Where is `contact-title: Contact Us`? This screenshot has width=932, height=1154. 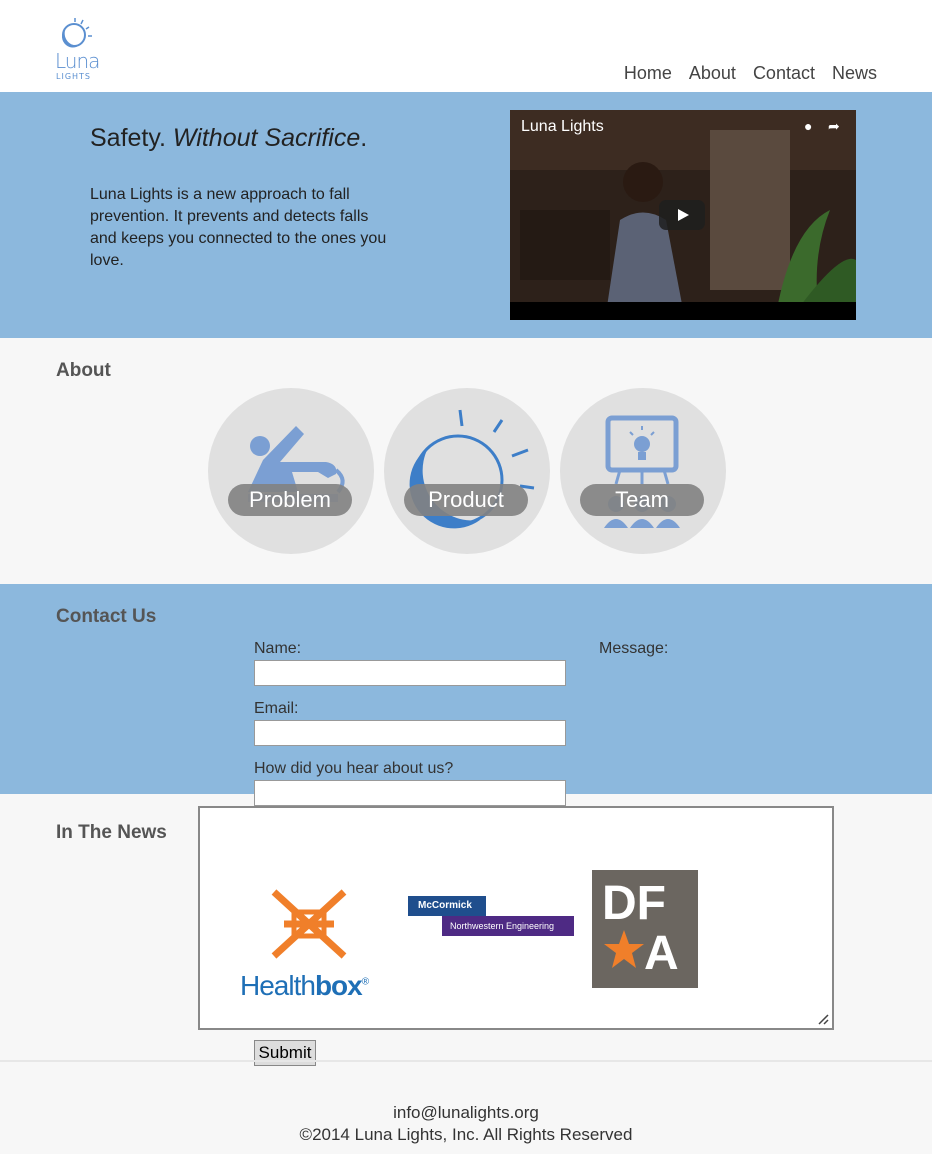 contact-title: Contact Us is located at coordinates (106, 616).